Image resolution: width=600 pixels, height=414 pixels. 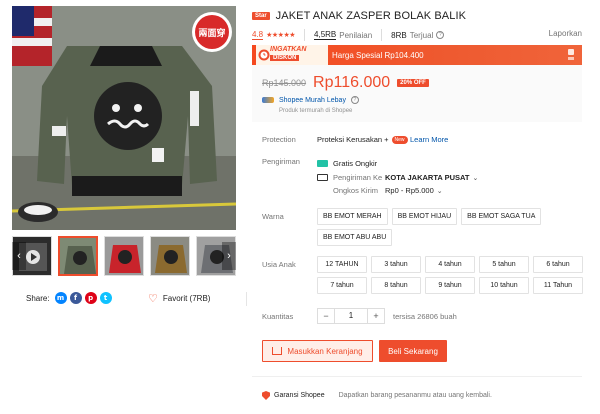 I want to click on reviews-count: 4,5RB, so click(x=325, y=35).